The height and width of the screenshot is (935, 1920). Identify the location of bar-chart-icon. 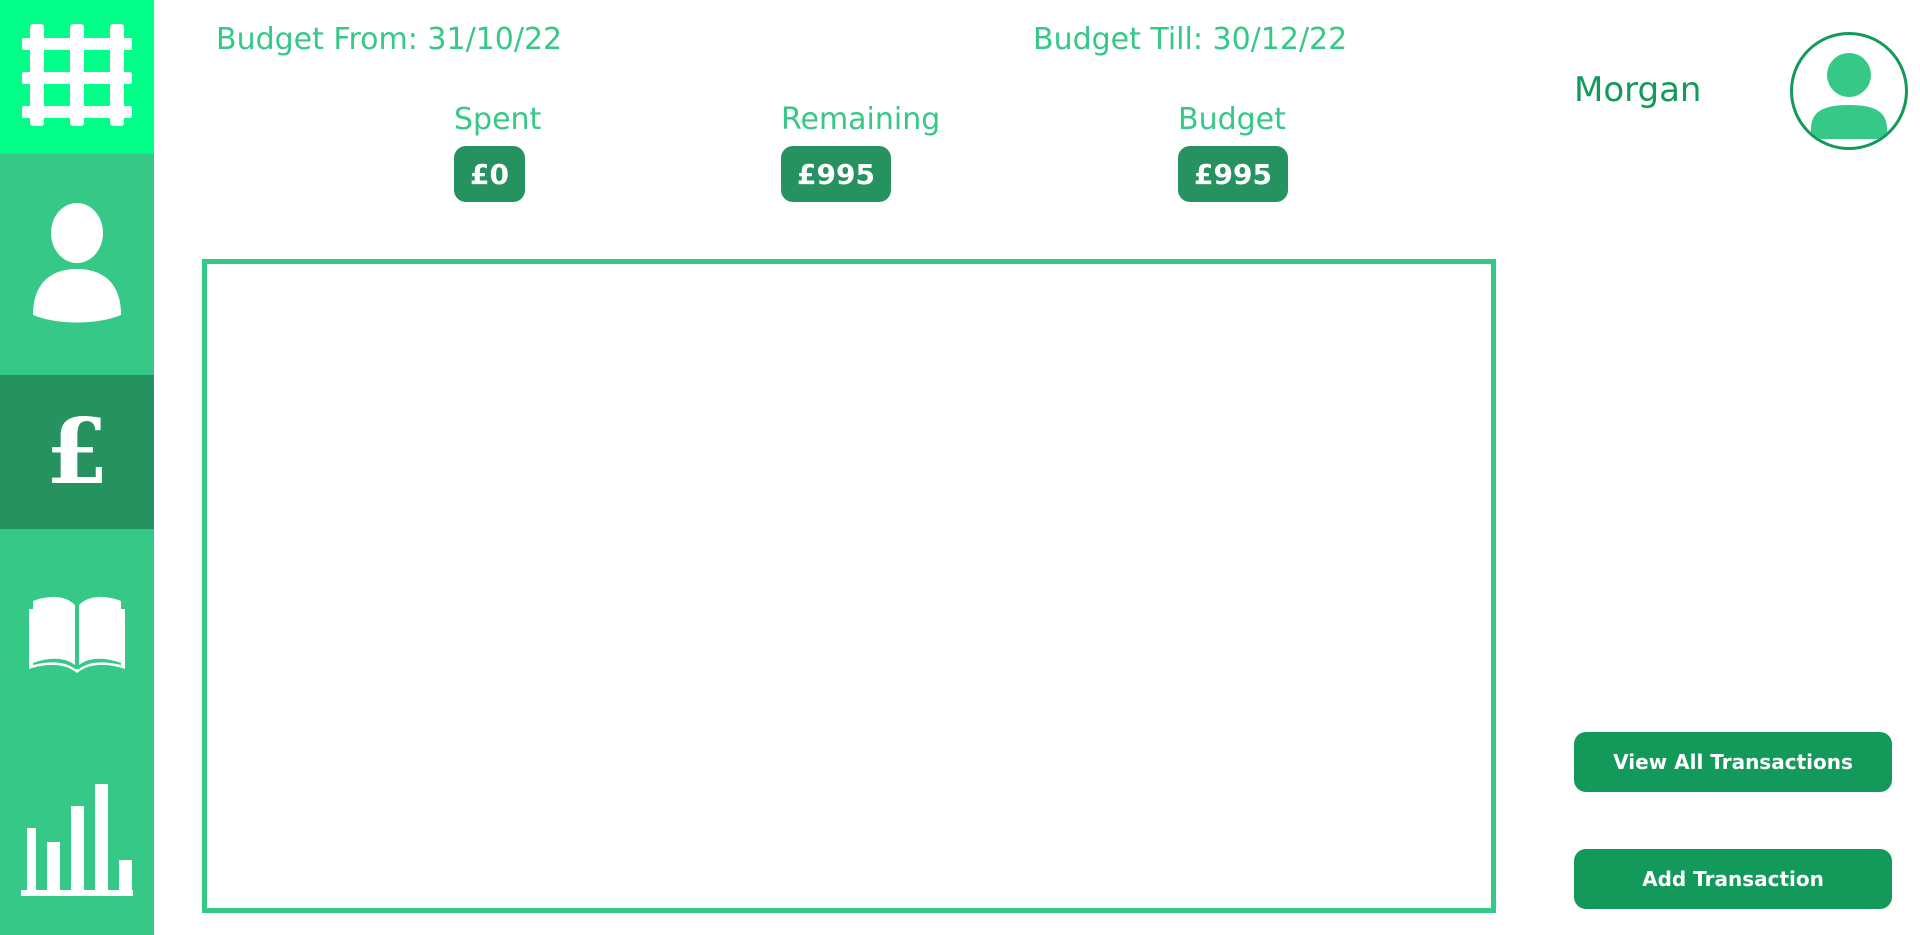
(77, 838).